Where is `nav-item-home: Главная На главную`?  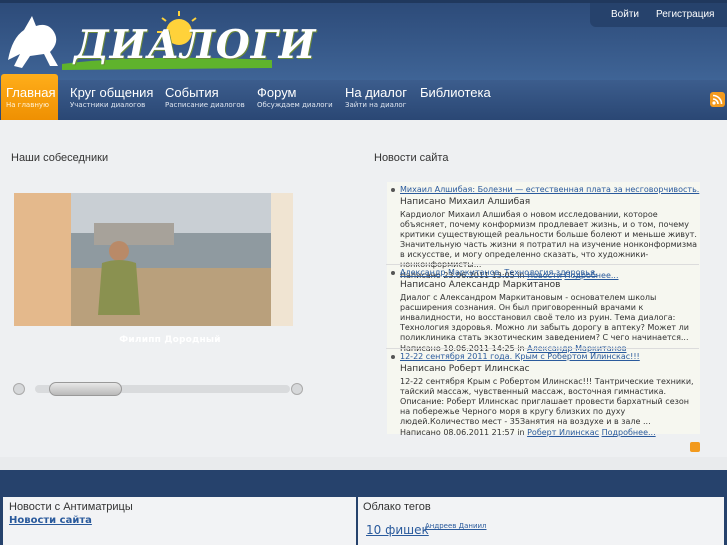
nav-item-home: Главная На главную is located at coordinates (29, 98).